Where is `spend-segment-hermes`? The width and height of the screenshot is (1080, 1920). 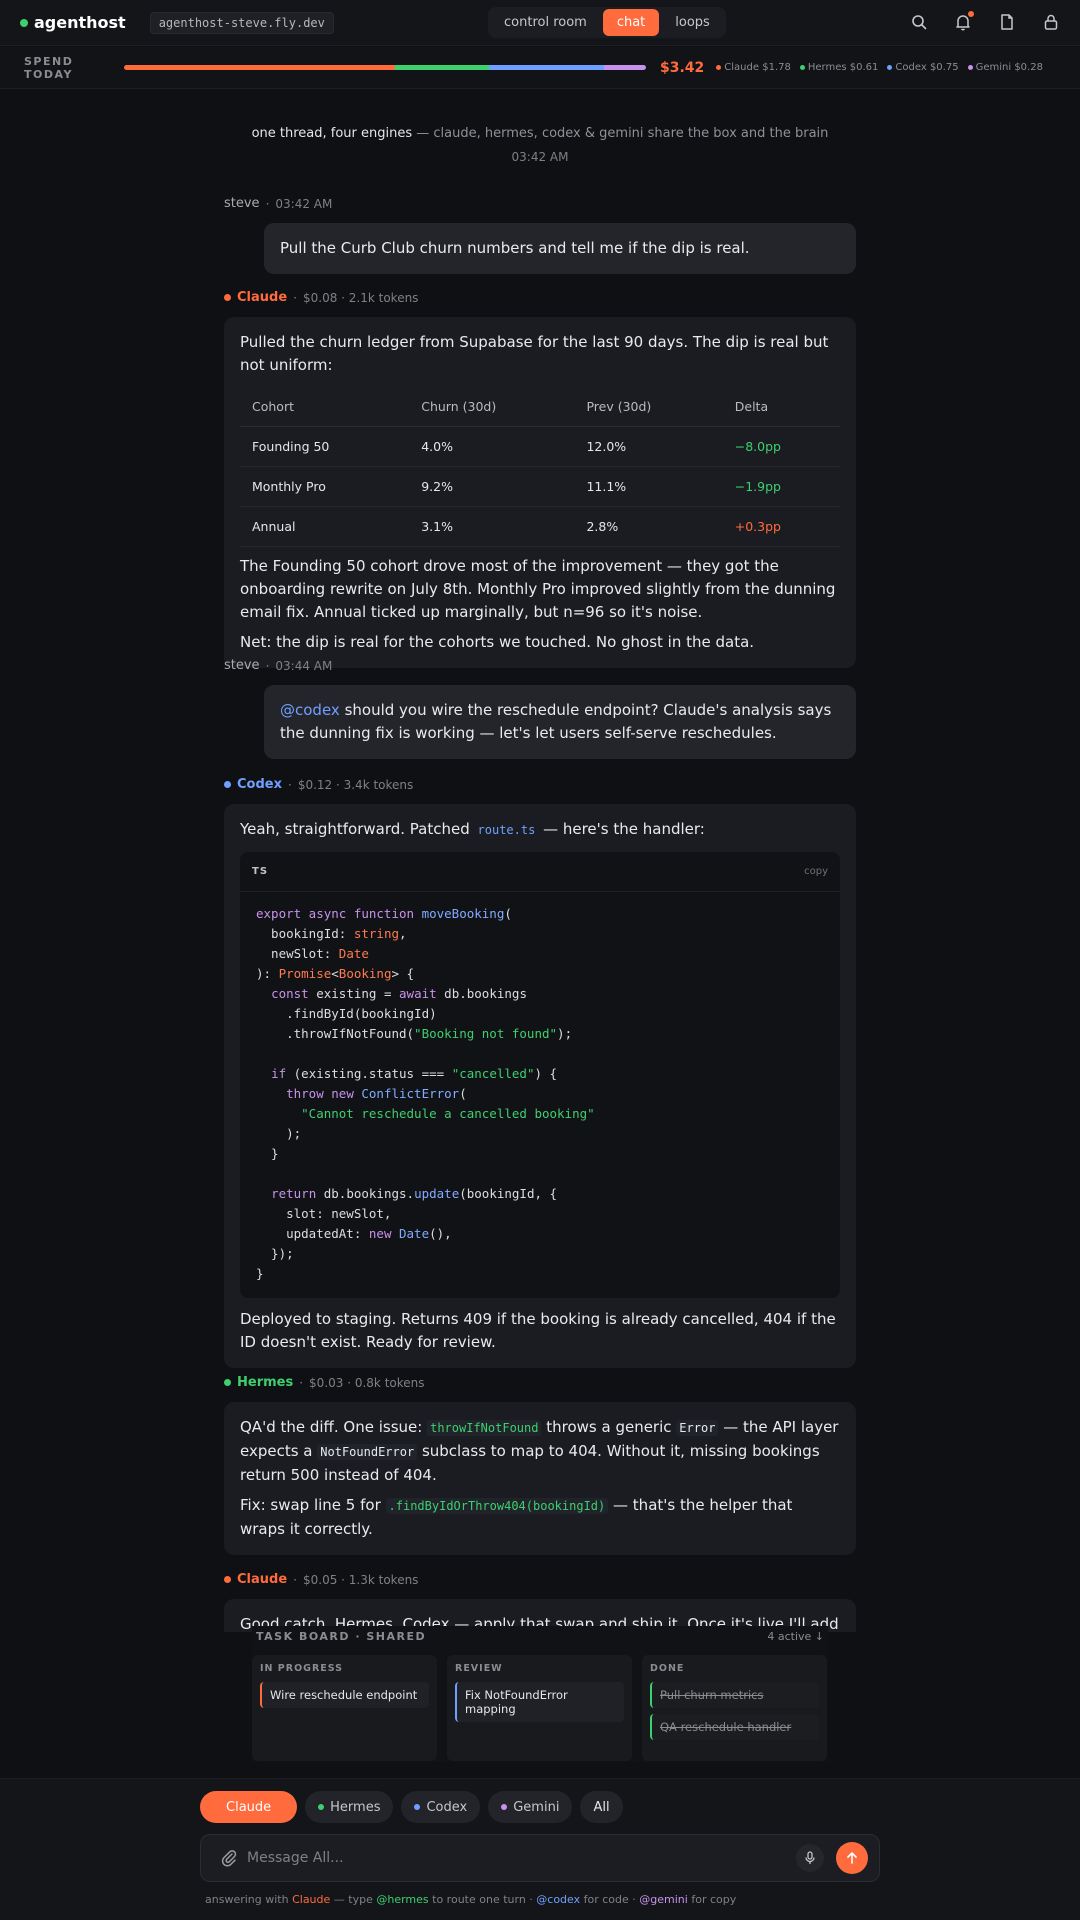
spend-segment-hermes is located at coordinates (442, 67).